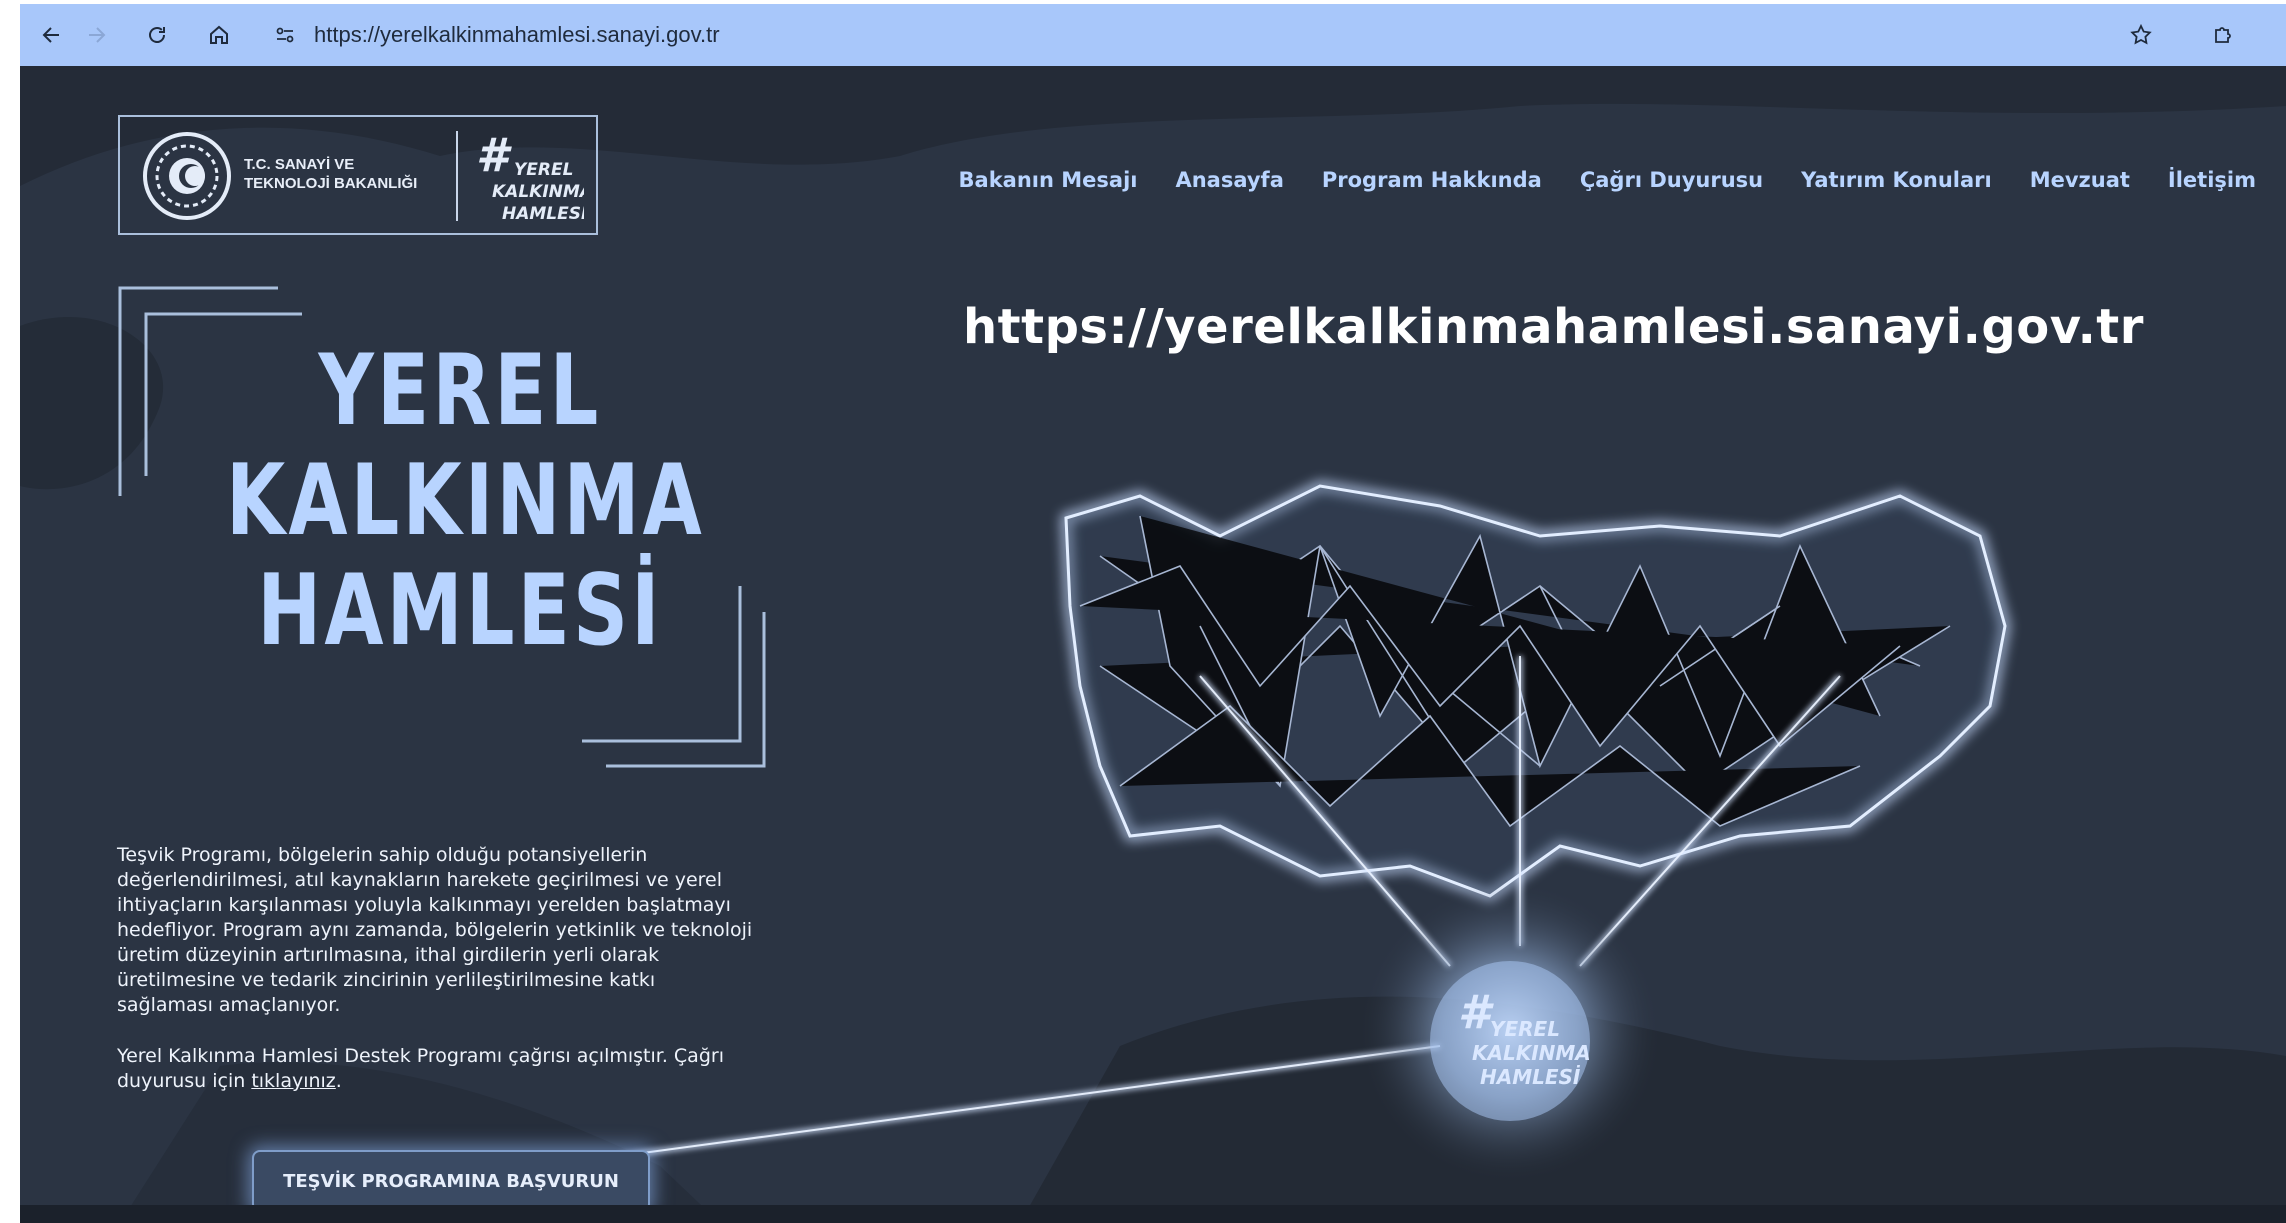  I want to click on puzzle-icon, so click(2223, 35).